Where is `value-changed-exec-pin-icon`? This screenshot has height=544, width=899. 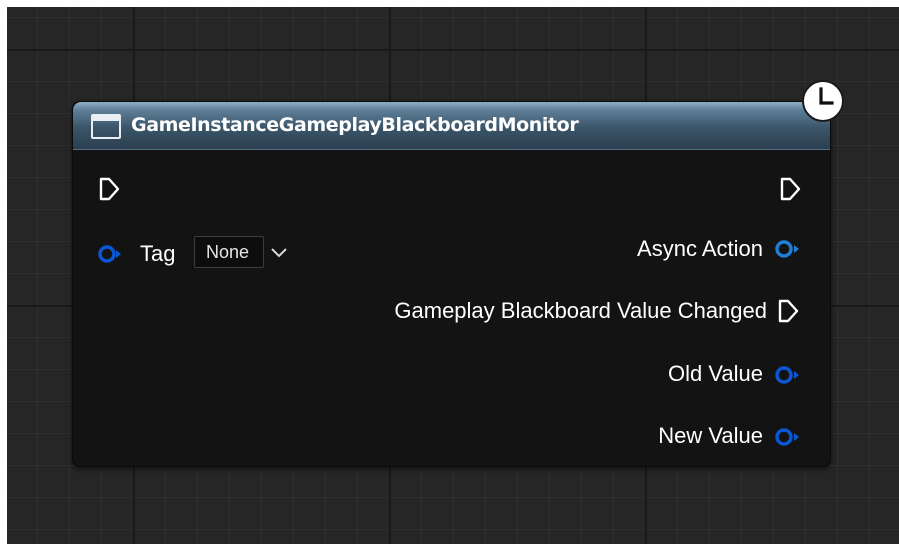
value-changed-exec-pin-icon is located at coordinates (788, 311).